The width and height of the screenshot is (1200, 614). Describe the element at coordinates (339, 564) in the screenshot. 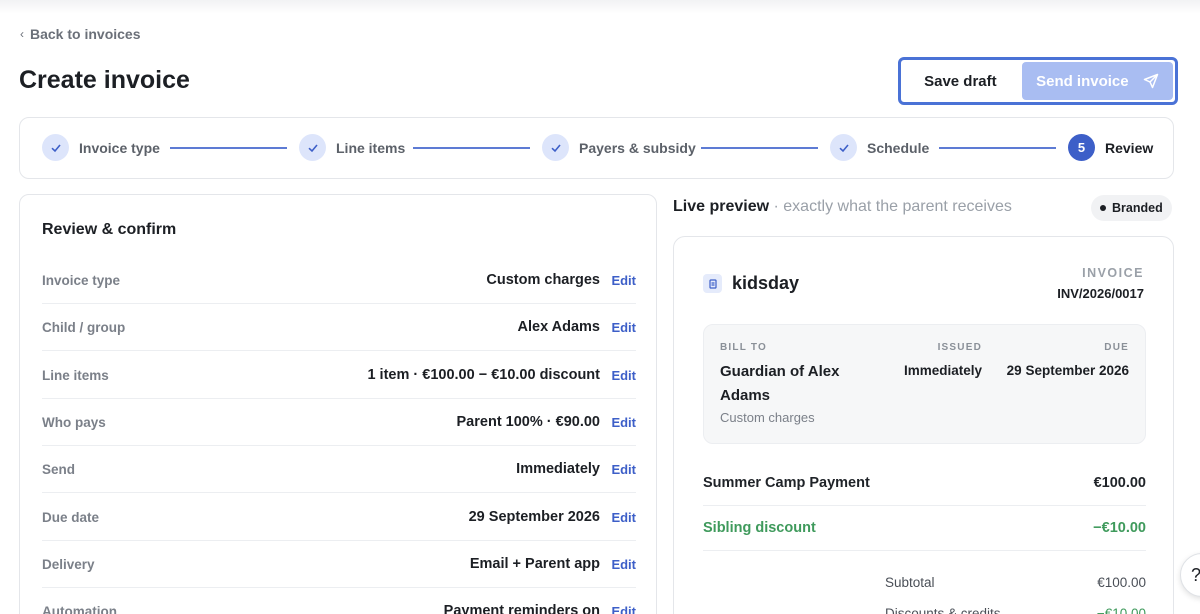

I see `review-row-delivery: Delivery Email + Parent app Edit` at that location.